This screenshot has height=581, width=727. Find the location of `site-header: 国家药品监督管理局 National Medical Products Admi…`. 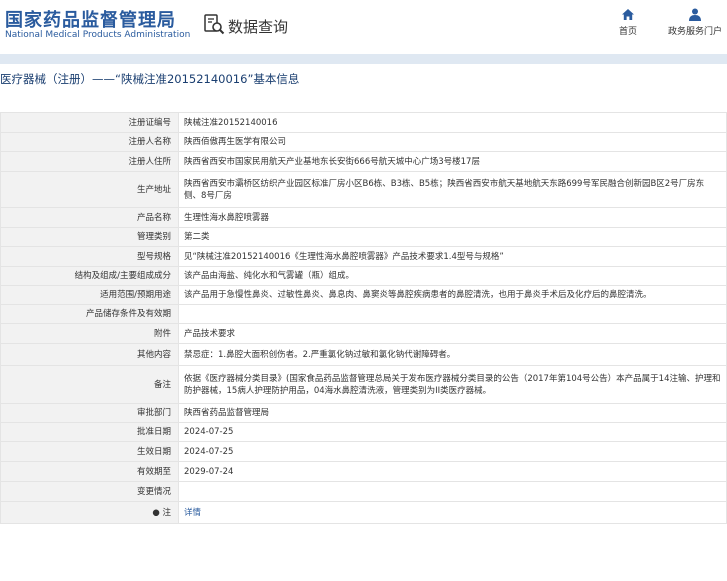

site-header: 国家药品监督管理局 National Medical Products Admi… is located at coordinates (363, 27).